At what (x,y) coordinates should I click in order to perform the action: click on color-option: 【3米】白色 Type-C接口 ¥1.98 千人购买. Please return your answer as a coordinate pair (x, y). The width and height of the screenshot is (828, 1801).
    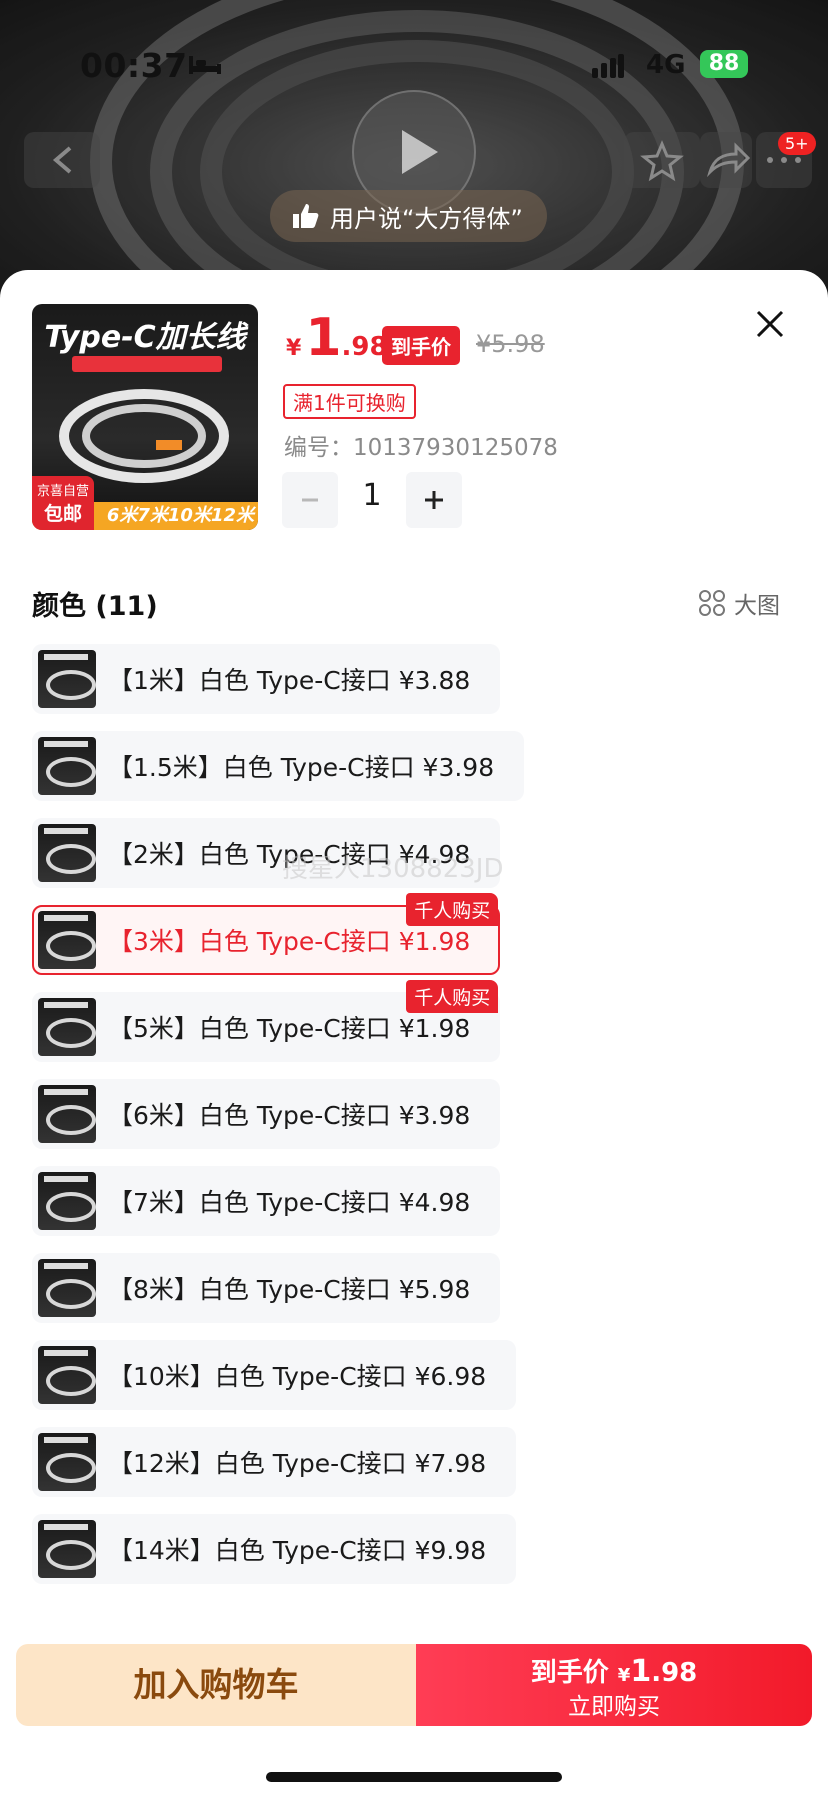
    Looking at the image, I should click on (266, 934).